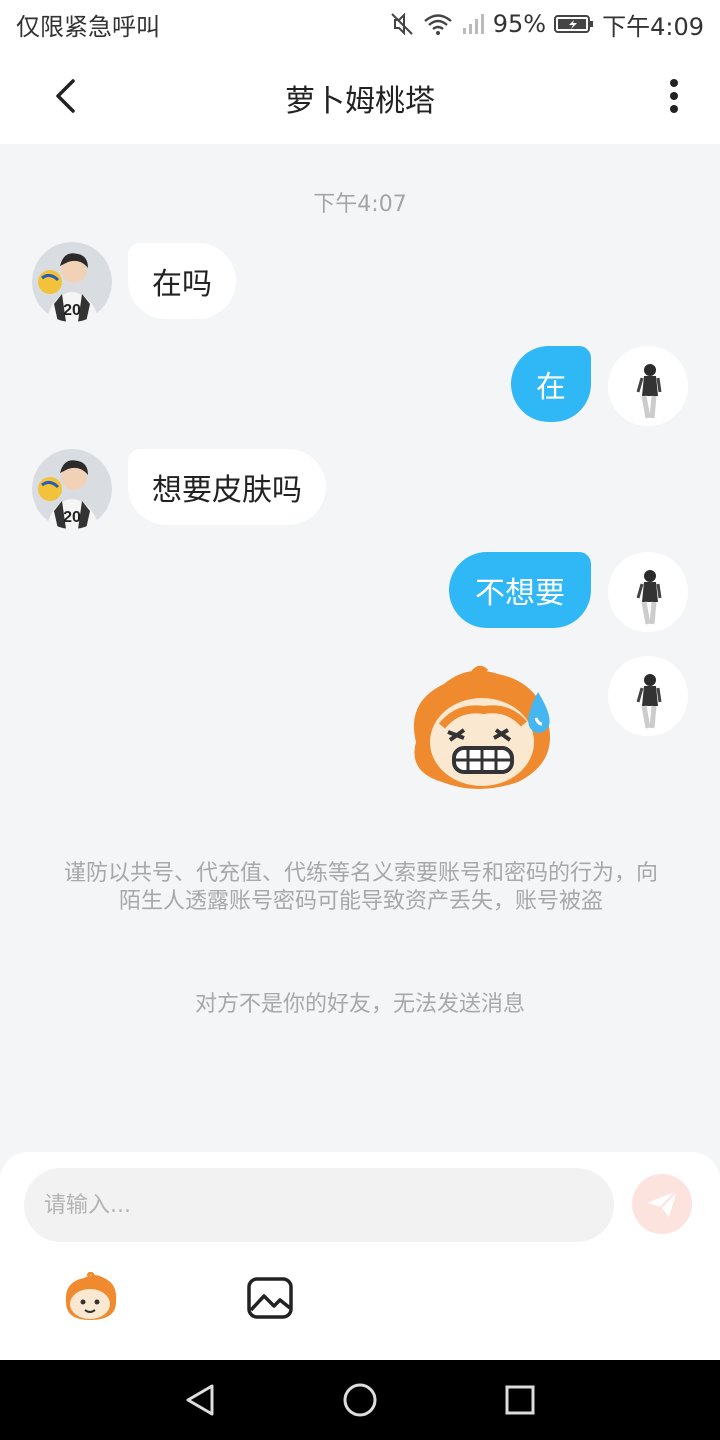  What do you see at coordinates (182, 281) in the screenshot?
I see `message-bubble-incoming: 在吗` at bounding box center [182, 281].